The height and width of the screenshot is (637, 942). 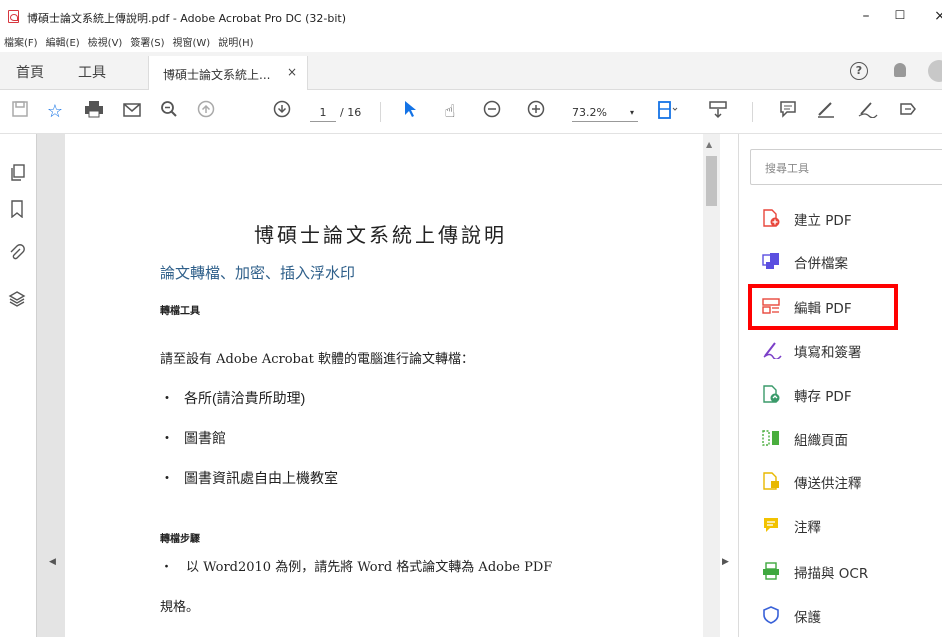 What do you see at coordinates (668, 112) in the screenshot?
I see `fit-page-icon` at bounding box center [668, 112].